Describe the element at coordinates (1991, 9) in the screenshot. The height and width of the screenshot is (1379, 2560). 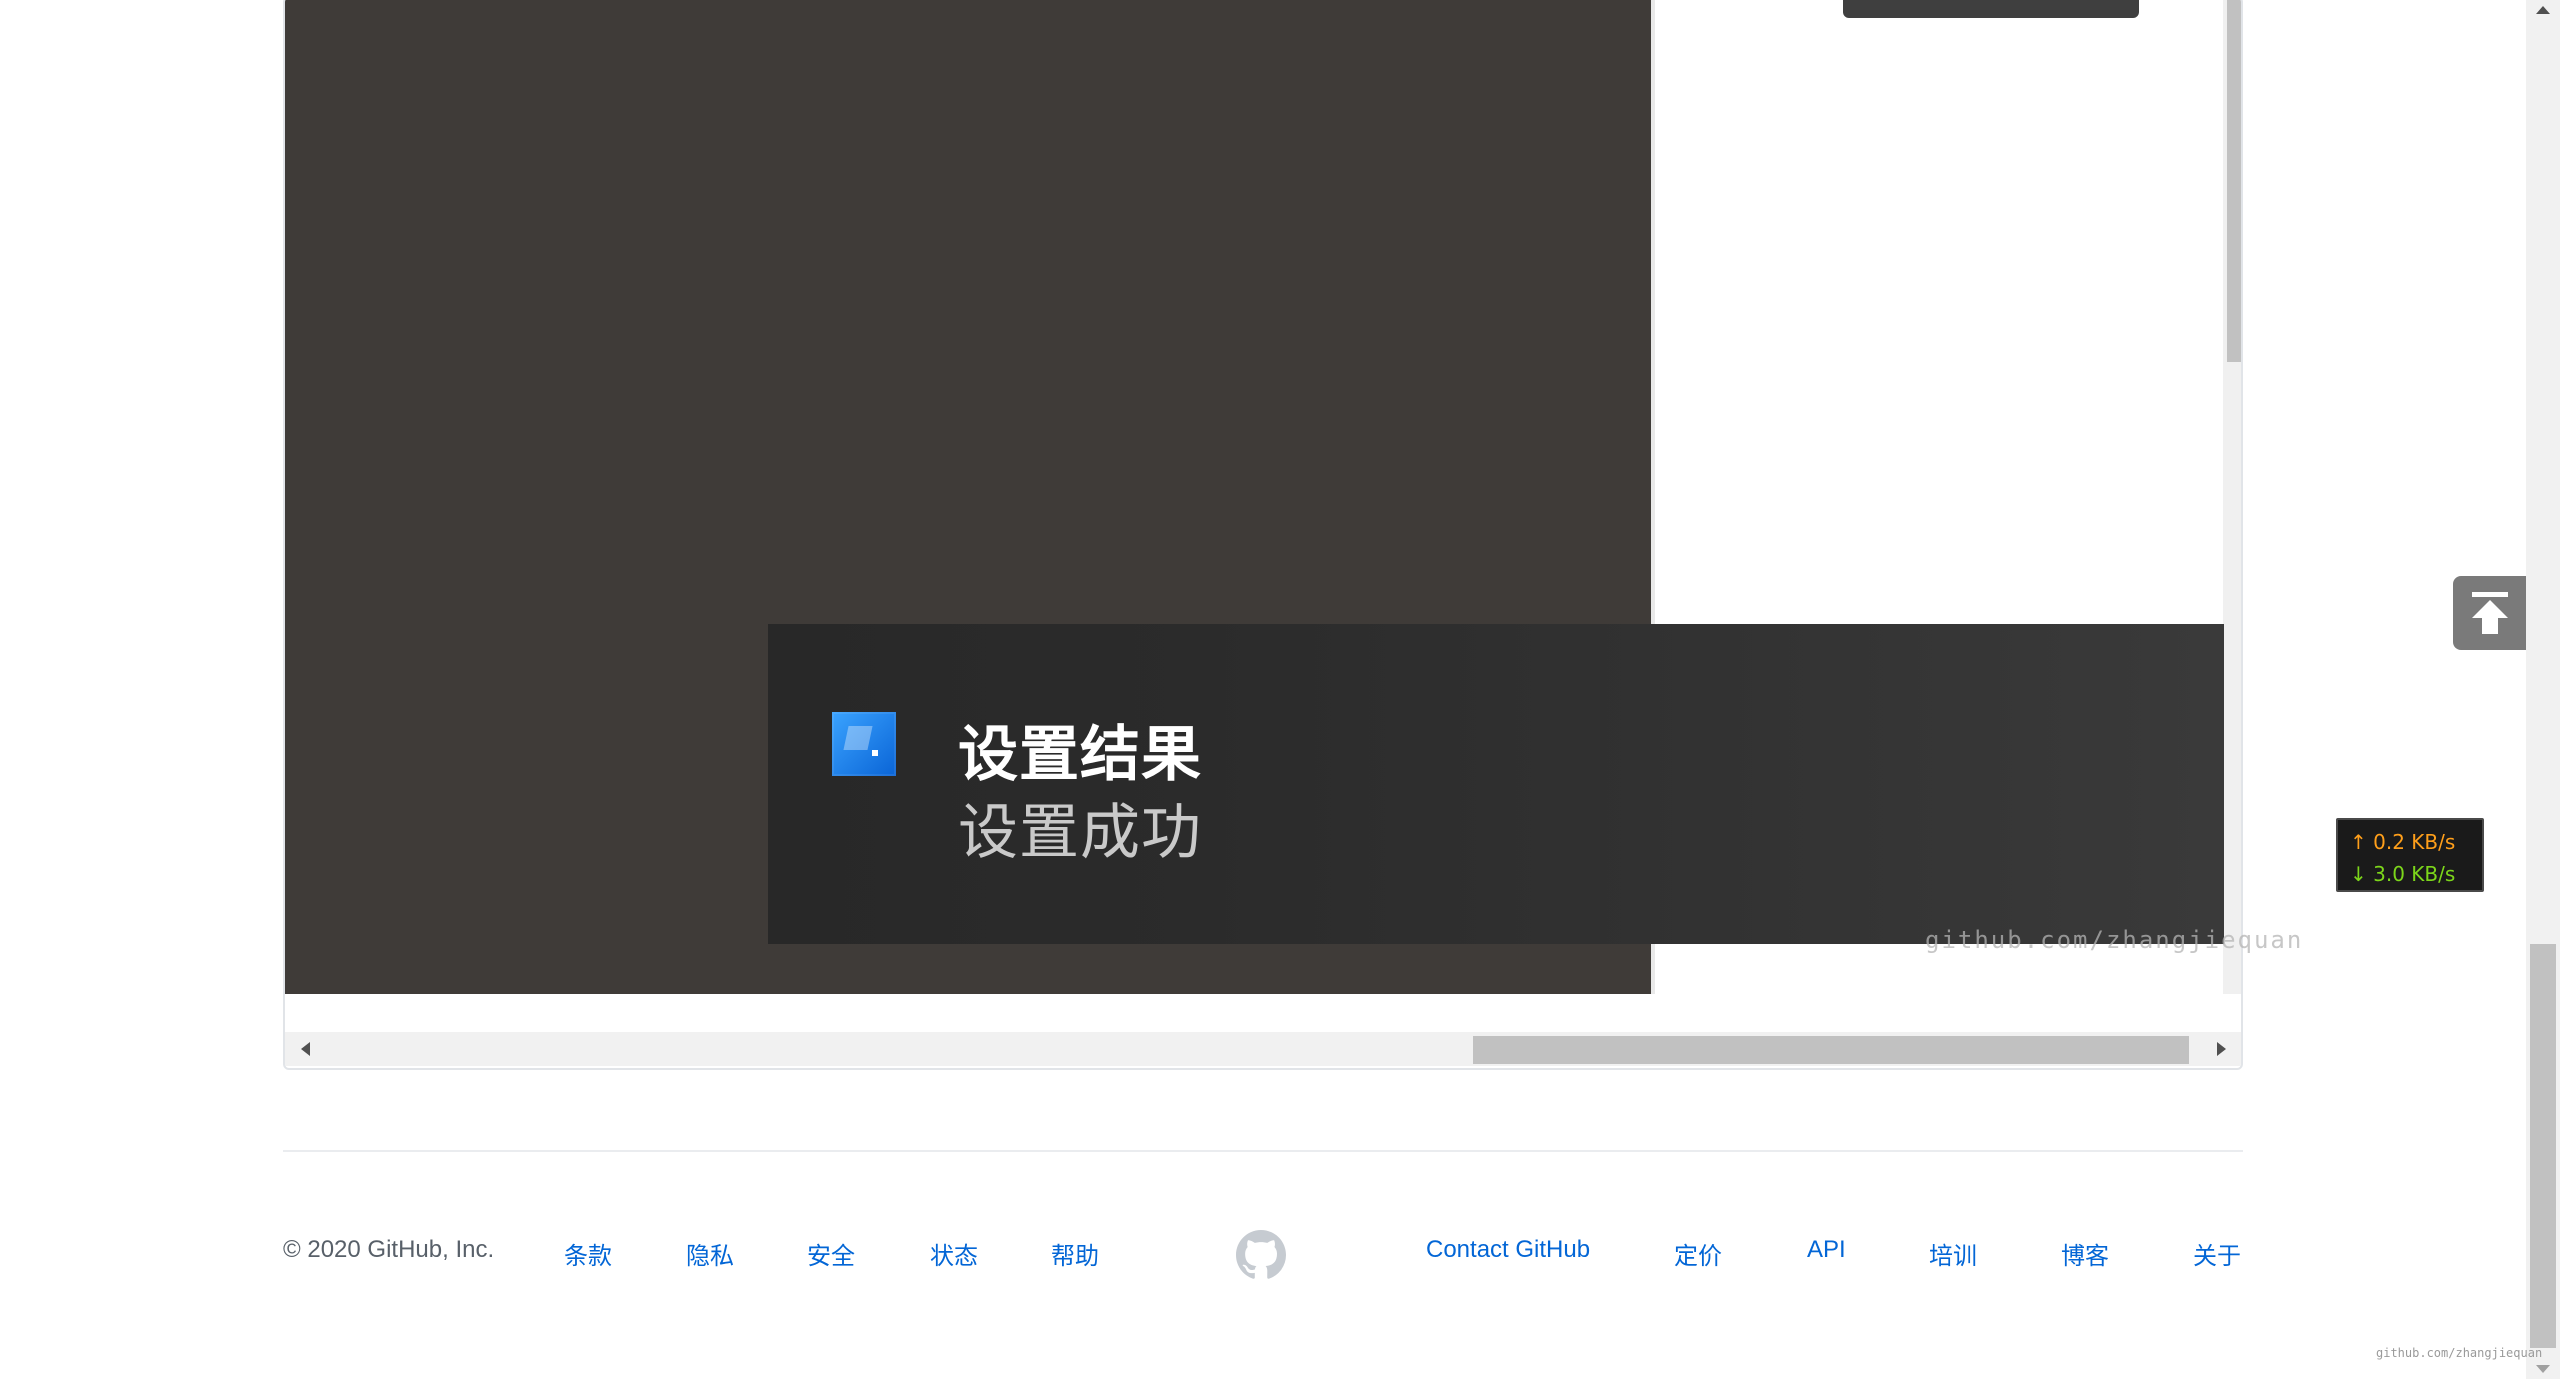
I see `canvas-top-bar` at that location.